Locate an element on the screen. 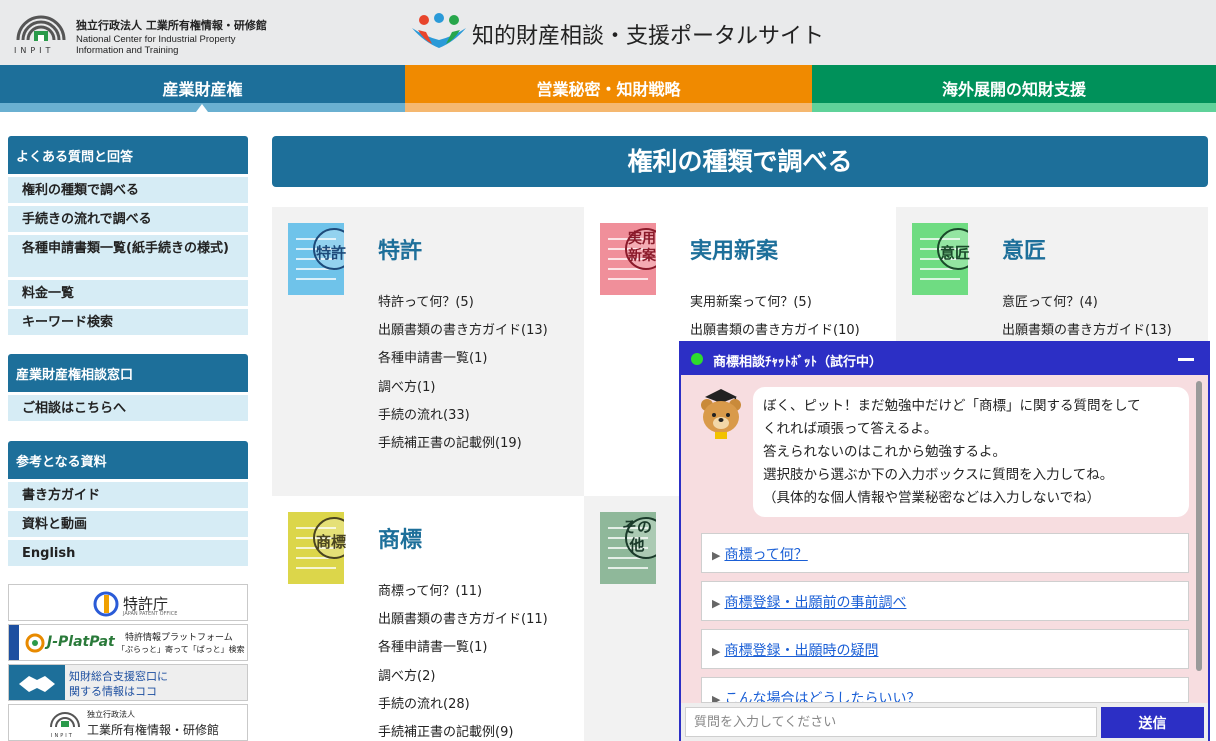 Image resolution: width=1216 pixels, height=741 pixels. banner-inpit: INPIT 独立行政法人 工業所有権情報・研修館 is located at coordinates (128, 722).